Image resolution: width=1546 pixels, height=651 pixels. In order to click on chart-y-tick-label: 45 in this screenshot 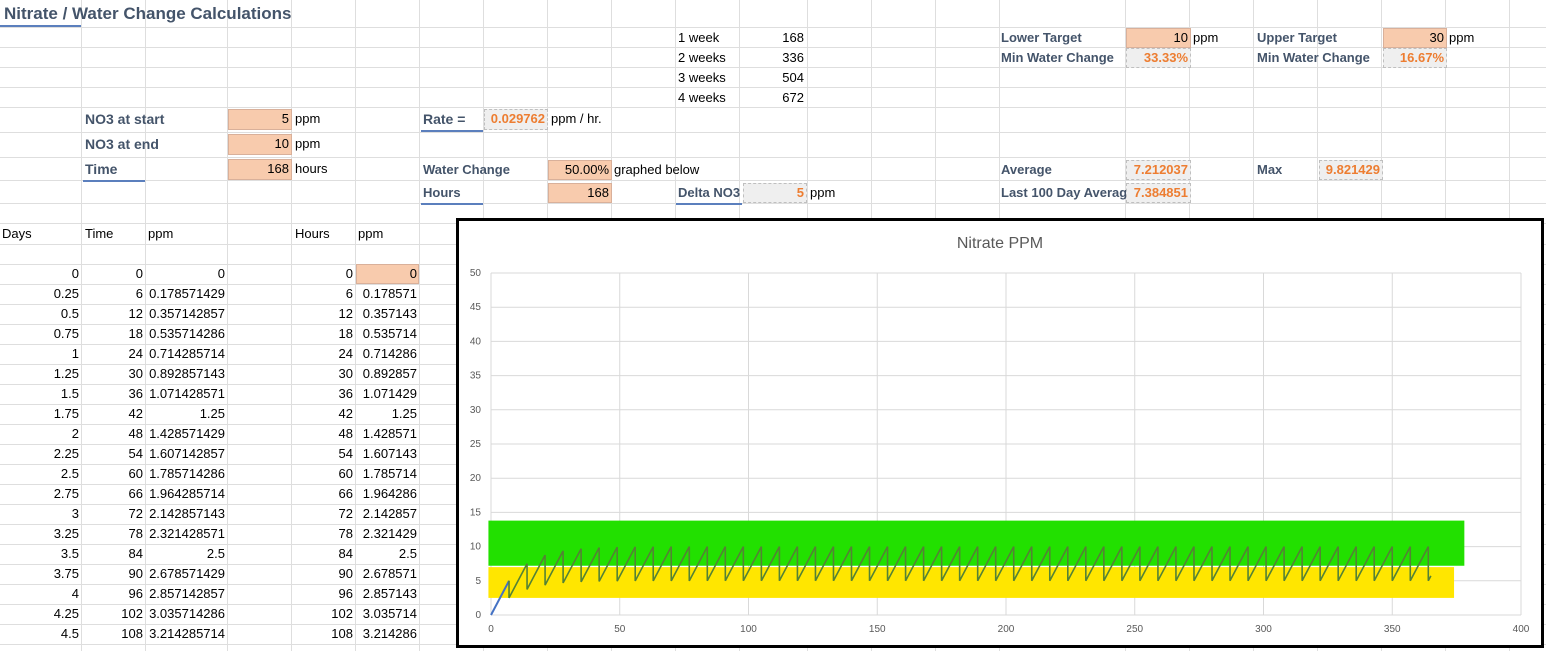, I will do `click(476, 307)`.